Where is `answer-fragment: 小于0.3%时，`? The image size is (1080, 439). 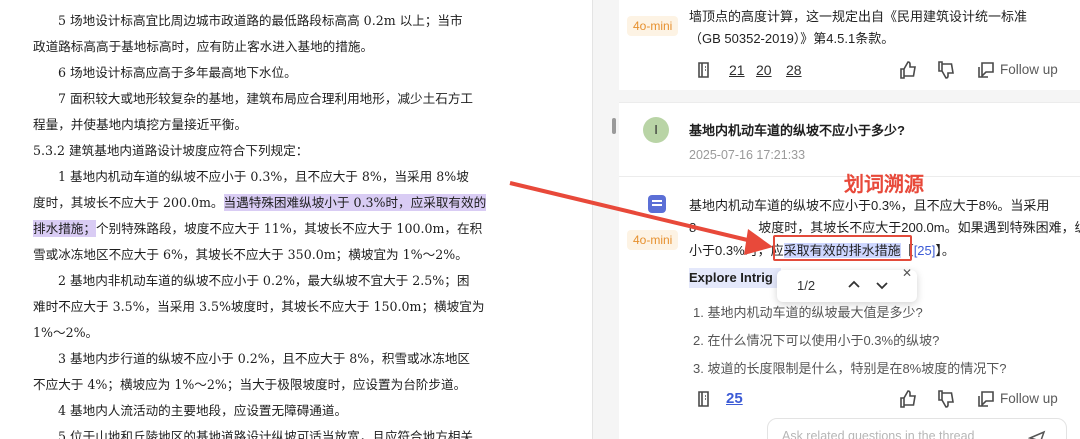
answer-fragment: 小于0.3%时， is located at coordinates (730, 250).